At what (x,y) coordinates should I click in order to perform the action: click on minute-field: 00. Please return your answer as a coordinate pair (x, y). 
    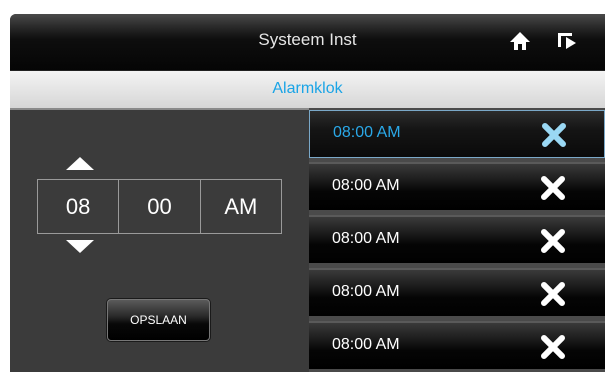
    Looking at the image, I should click on (158, 206).